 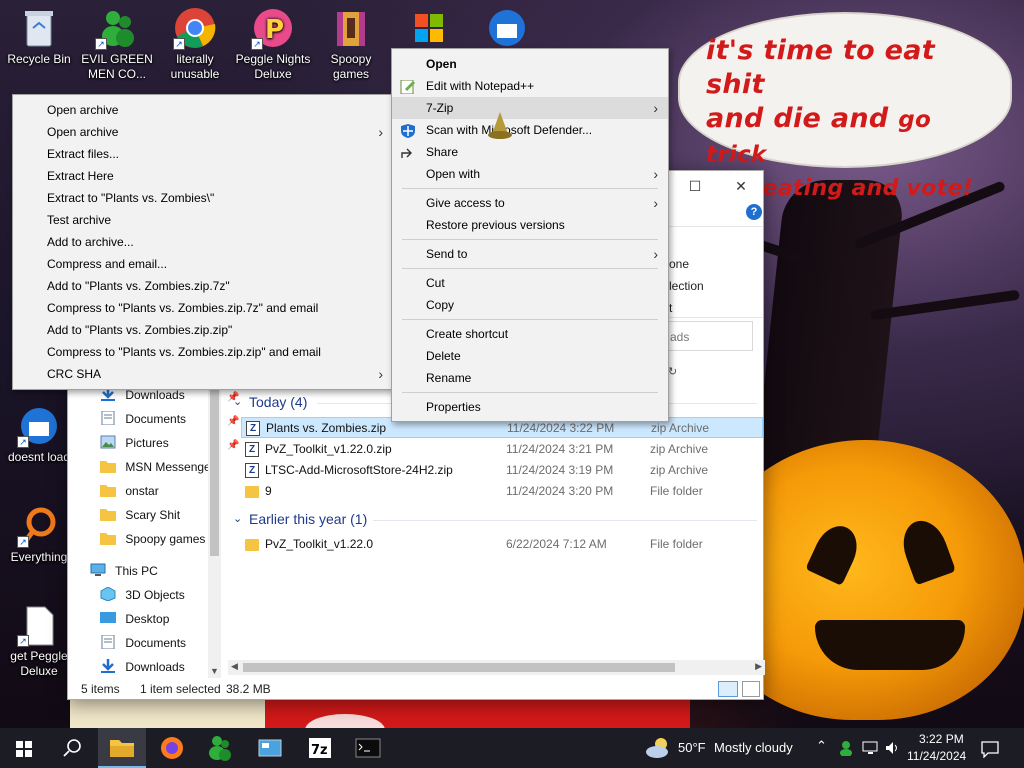 I want to click on nav-item-3d-objects: 3D Objects, so click(x=142, y=595).